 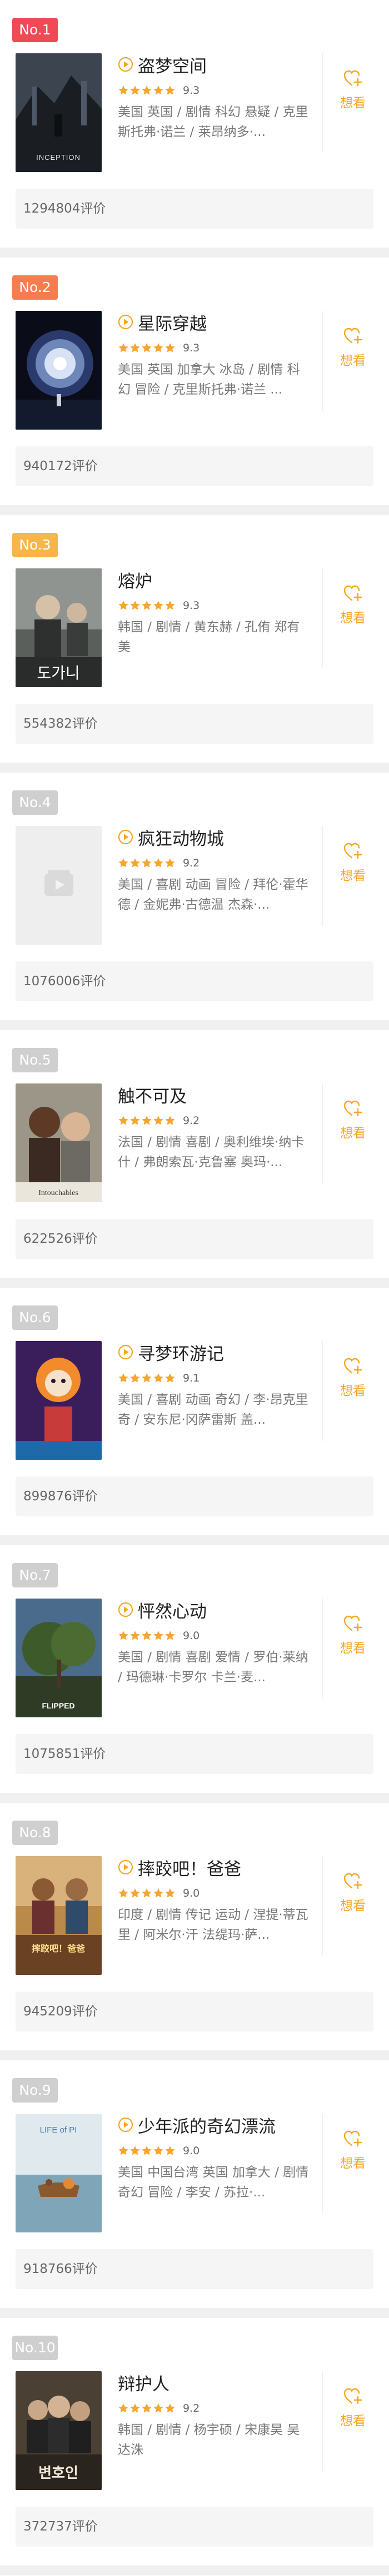 I want to click on movie-title: 怦然心动, so click(x=173, y=1609).